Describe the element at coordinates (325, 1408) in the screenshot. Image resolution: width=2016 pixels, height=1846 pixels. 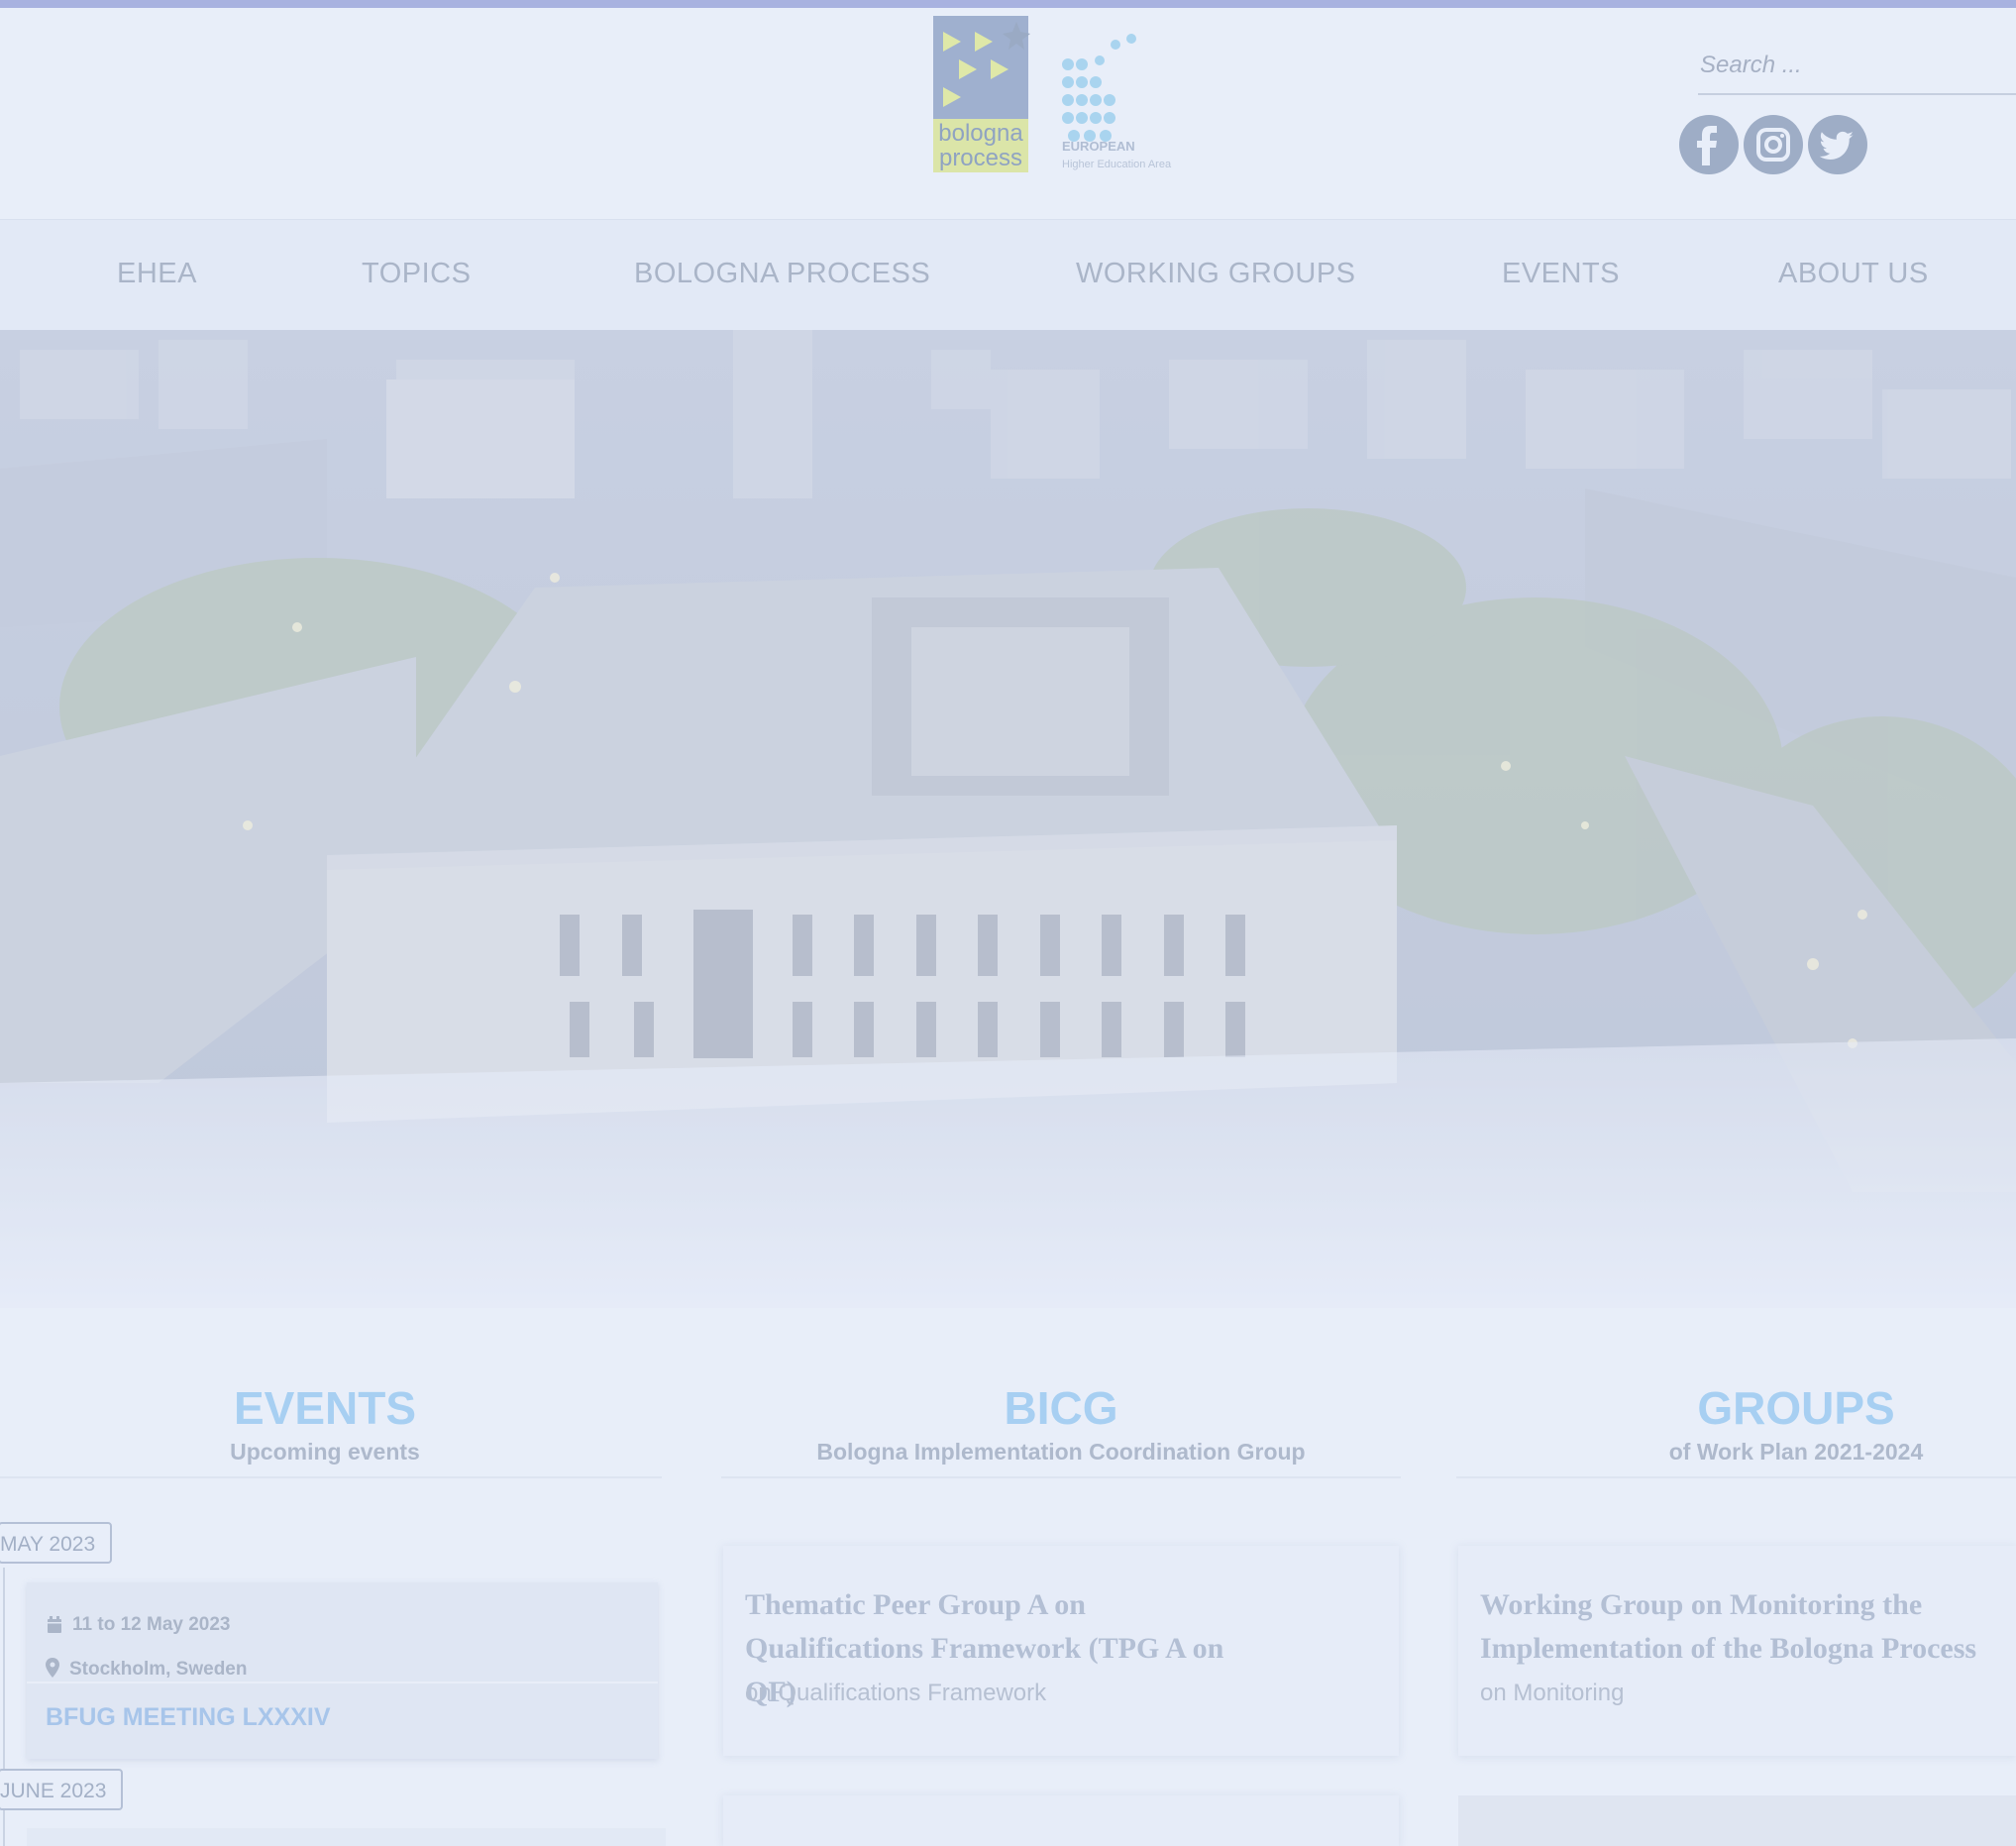
I see `events-column-title: EVENTS` at that location.